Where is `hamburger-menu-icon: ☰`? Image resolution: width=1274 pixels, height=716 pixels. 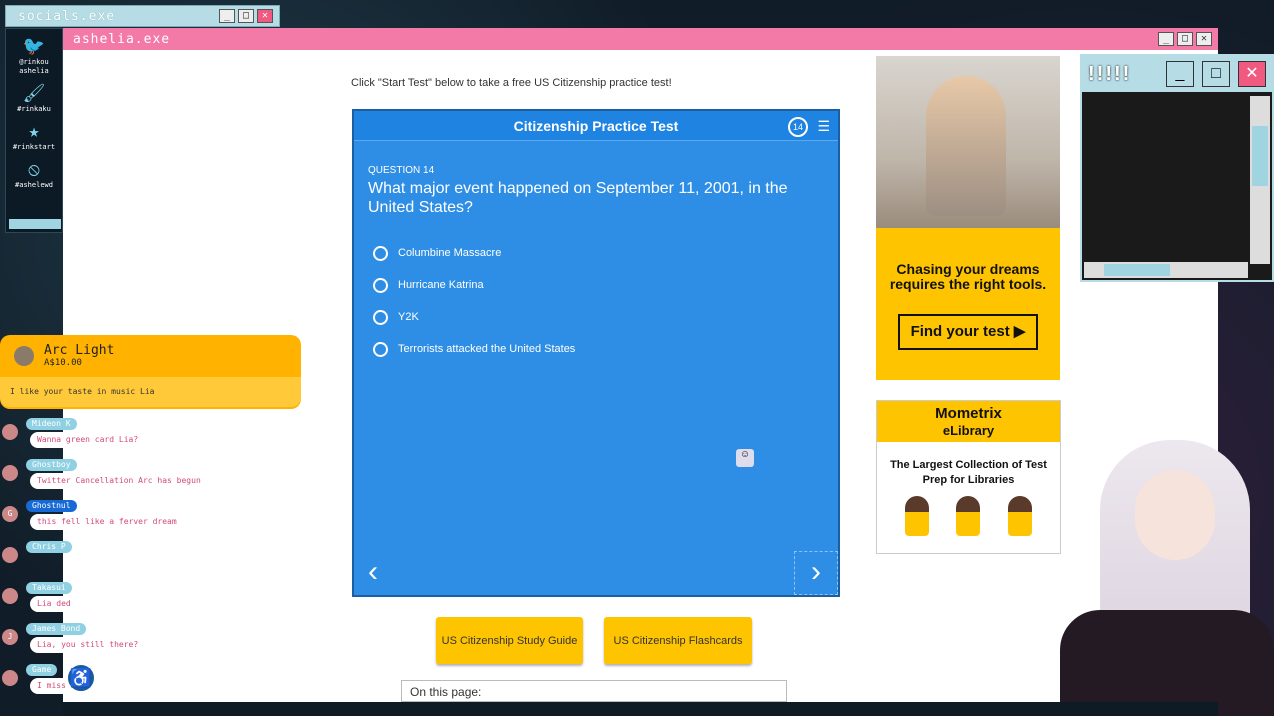 hamburger-menu-icon: ☰ is located at coordinates (823, 126).